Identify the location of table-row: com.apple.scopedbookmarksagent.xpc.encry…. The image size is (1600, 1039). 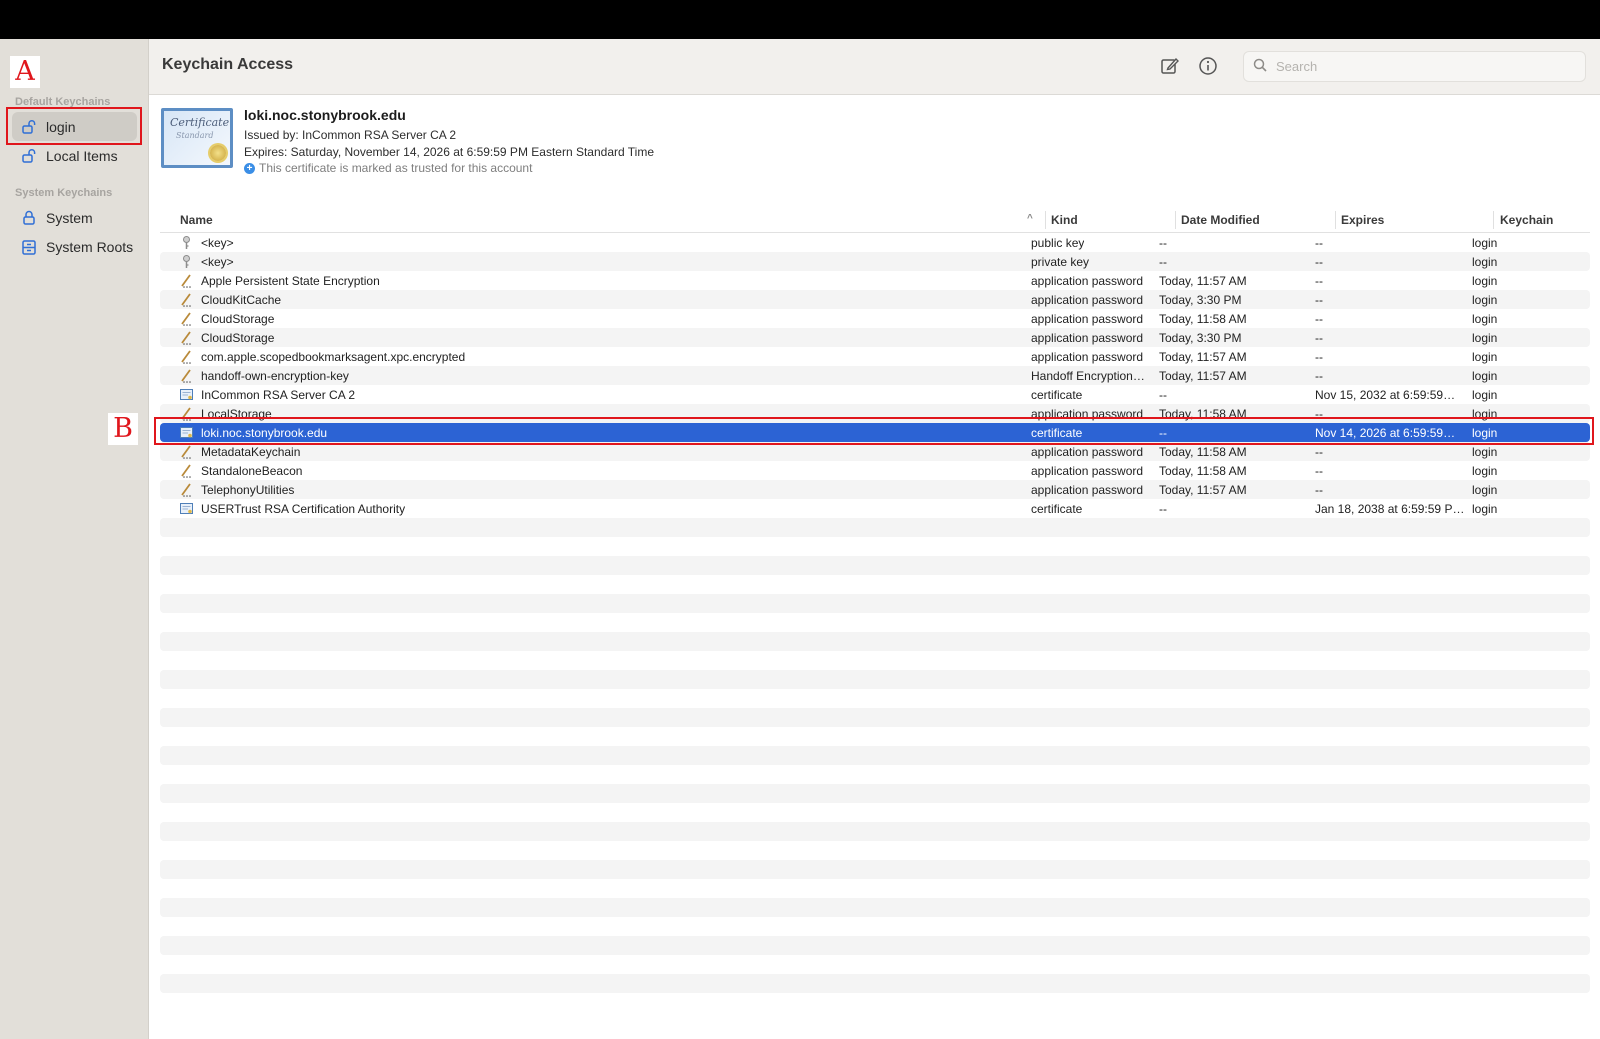
(875, 356).